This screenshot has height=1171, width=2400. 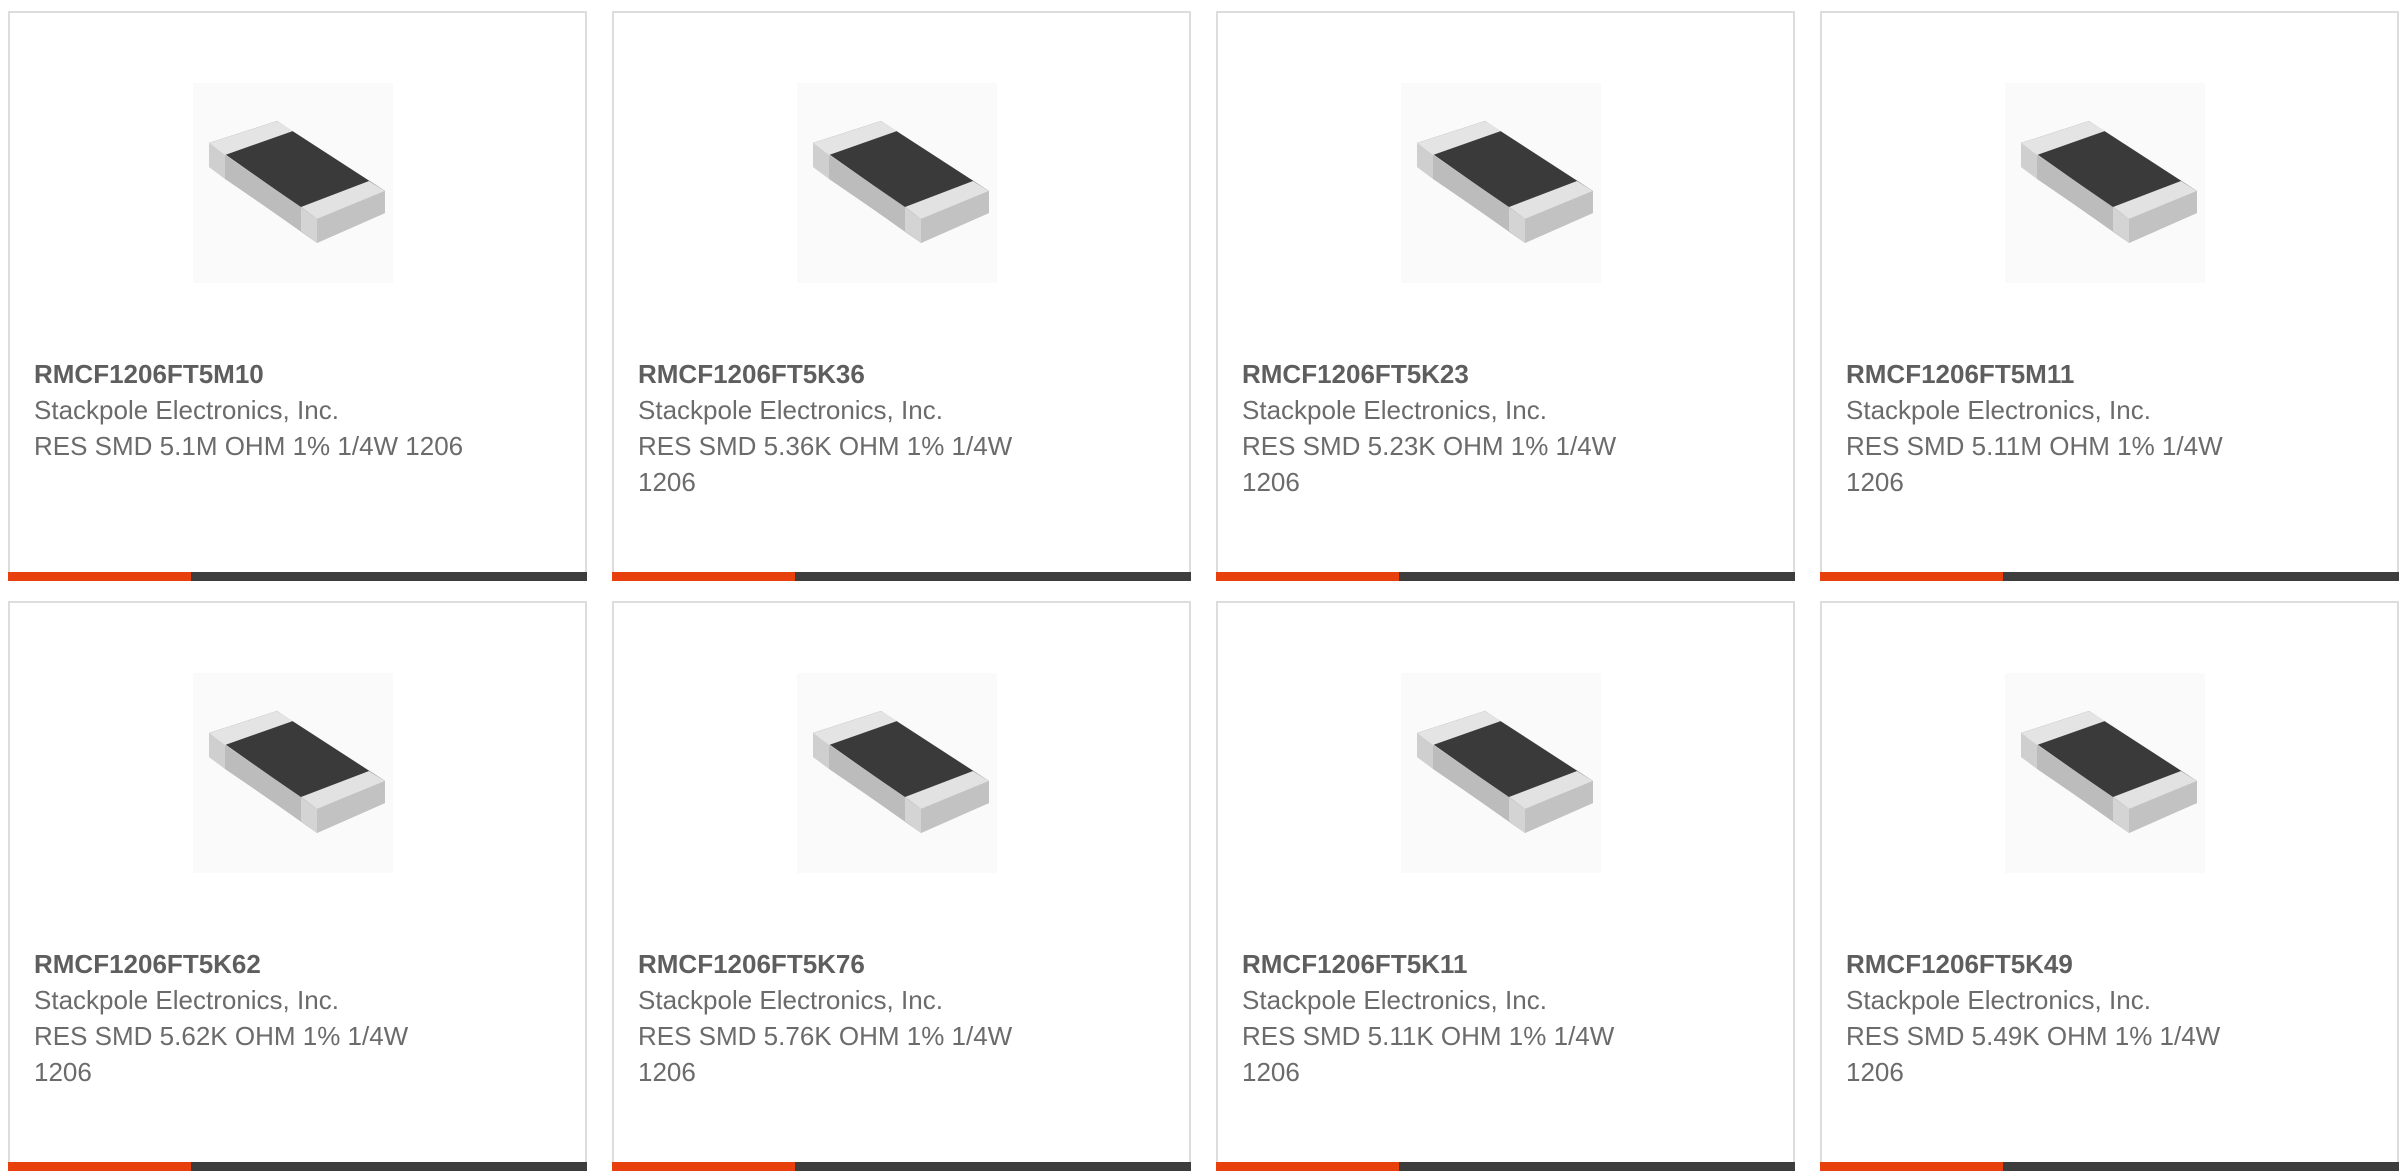 I want to click on part-number-link: RMCF1206FT5K11, so click(x=1505, y=964).